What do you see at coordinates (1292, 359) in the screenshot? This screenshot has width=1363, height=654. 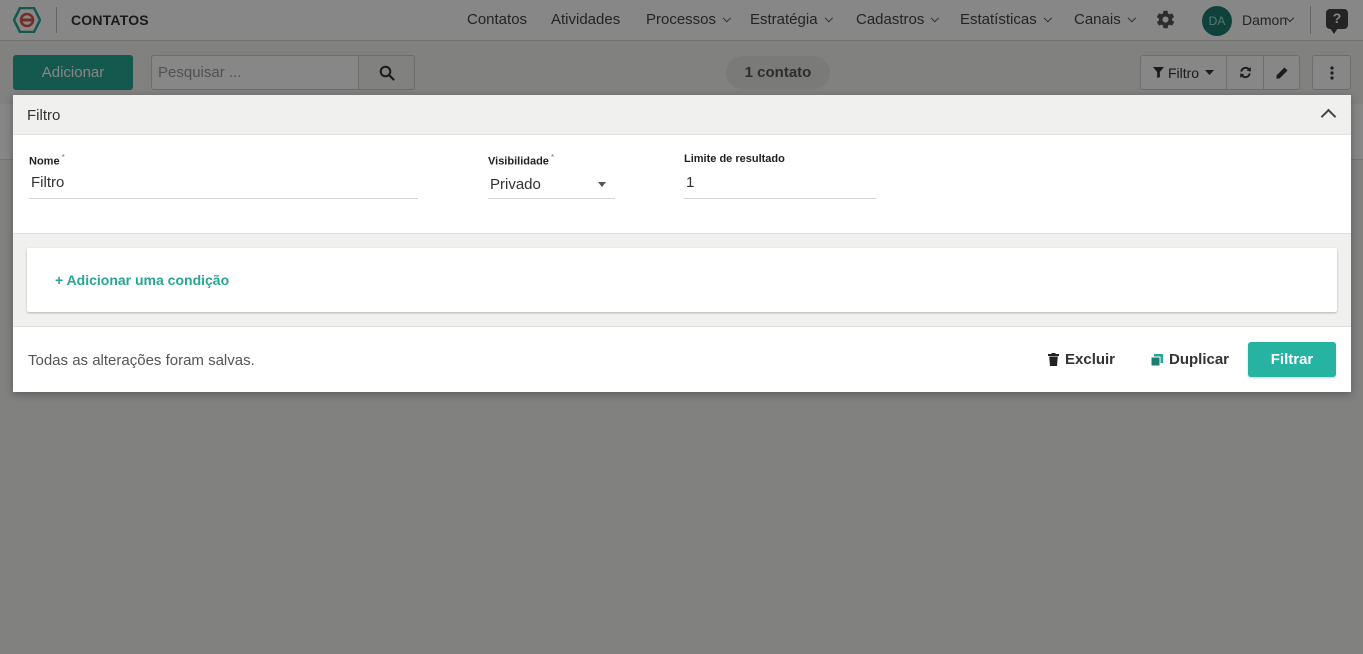 I see `apply-filter-button: Filtrar` at bounding box center [1292, 359].